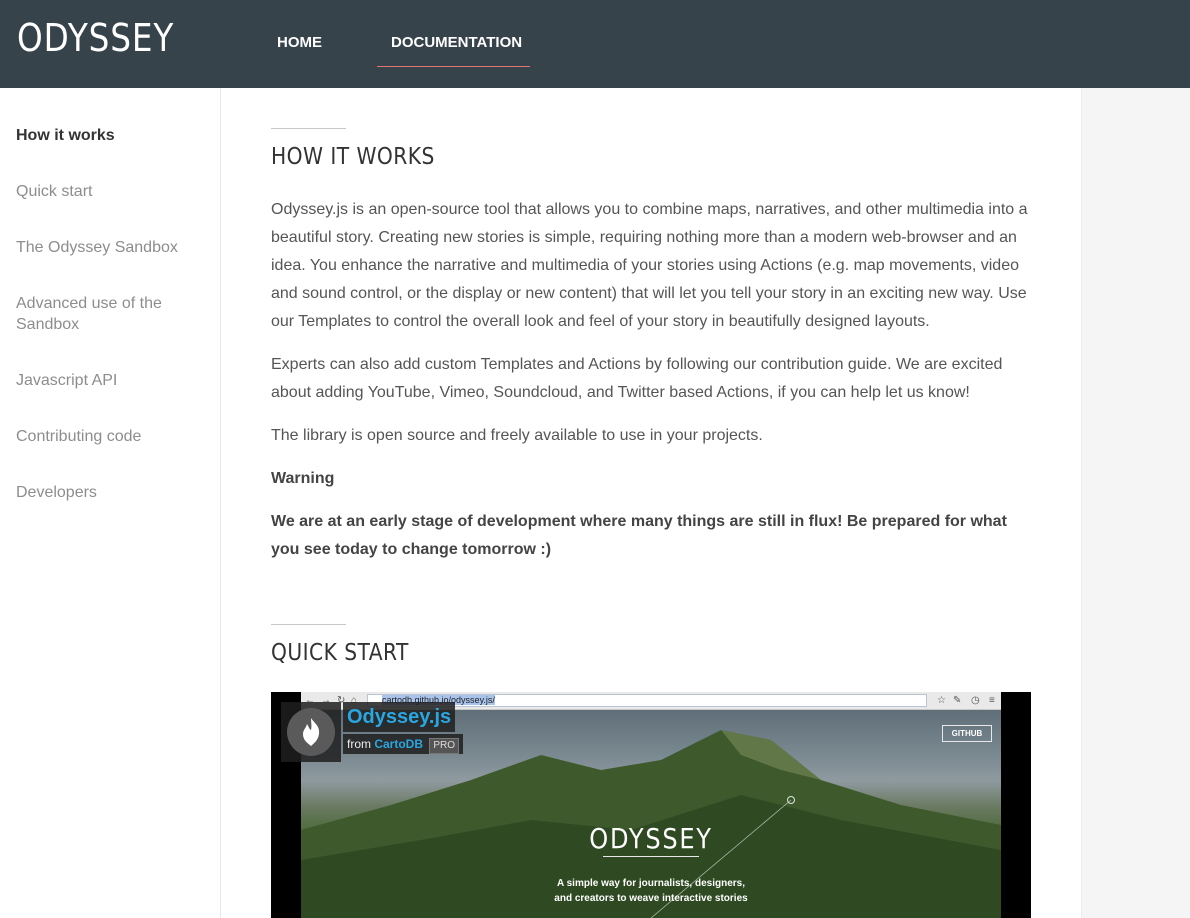 This screenshot has height=918, width=1190. What do you see at coordinates (444, 746) in the screenshot?
I see `pro-badge: PRO` at bounding box center [444, 746].